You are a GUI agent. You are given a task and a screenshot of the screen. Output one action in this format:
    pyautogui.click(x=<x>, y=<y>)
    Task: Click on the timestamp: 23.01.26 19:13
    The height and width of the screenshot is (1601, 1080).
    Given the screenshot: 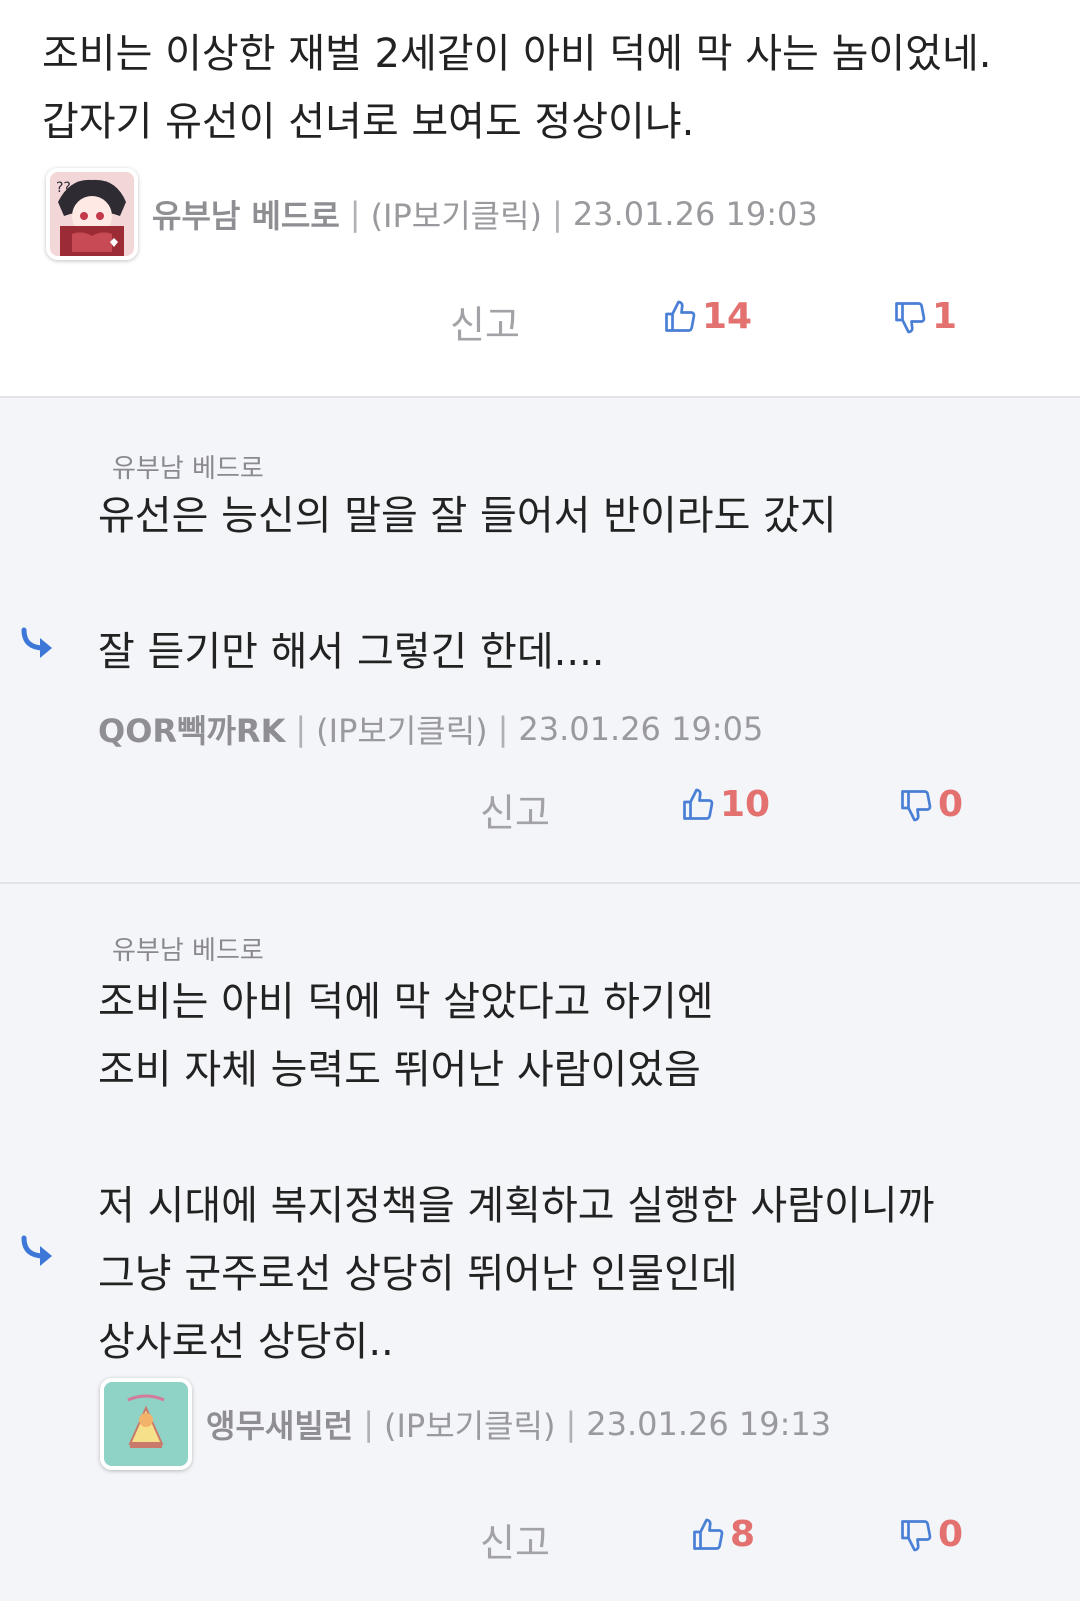 What is the action you would take?
    pyautogui.click(x=709, y=1424)
    